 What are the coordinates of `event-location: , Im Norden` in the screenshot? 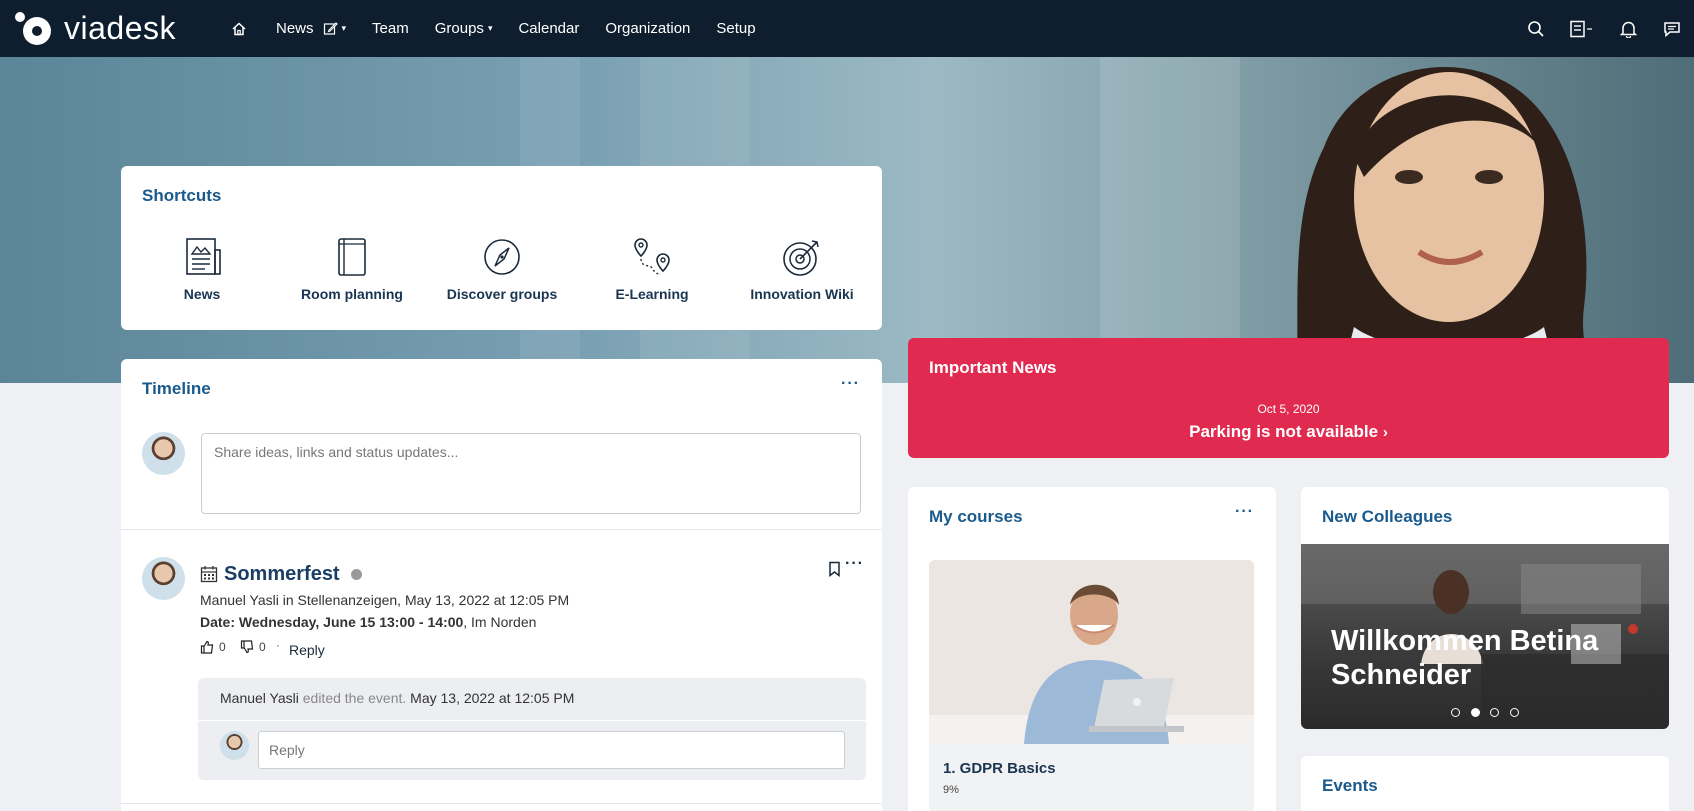 It's located at (500, 622).